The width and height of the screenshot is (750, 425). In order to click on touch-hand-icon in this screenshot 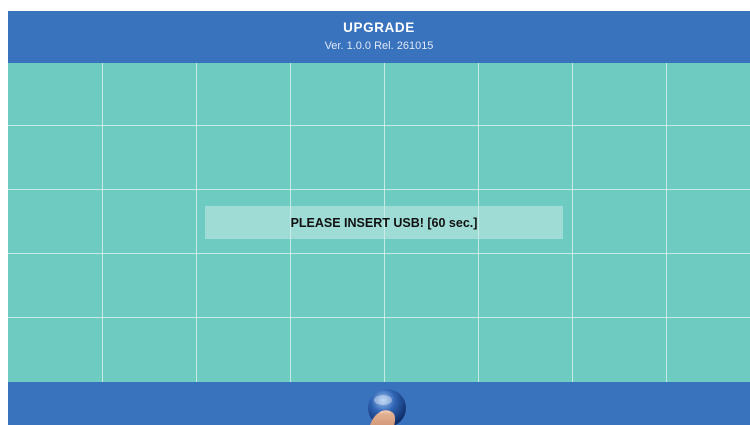, I will do `click(387, 407)`.